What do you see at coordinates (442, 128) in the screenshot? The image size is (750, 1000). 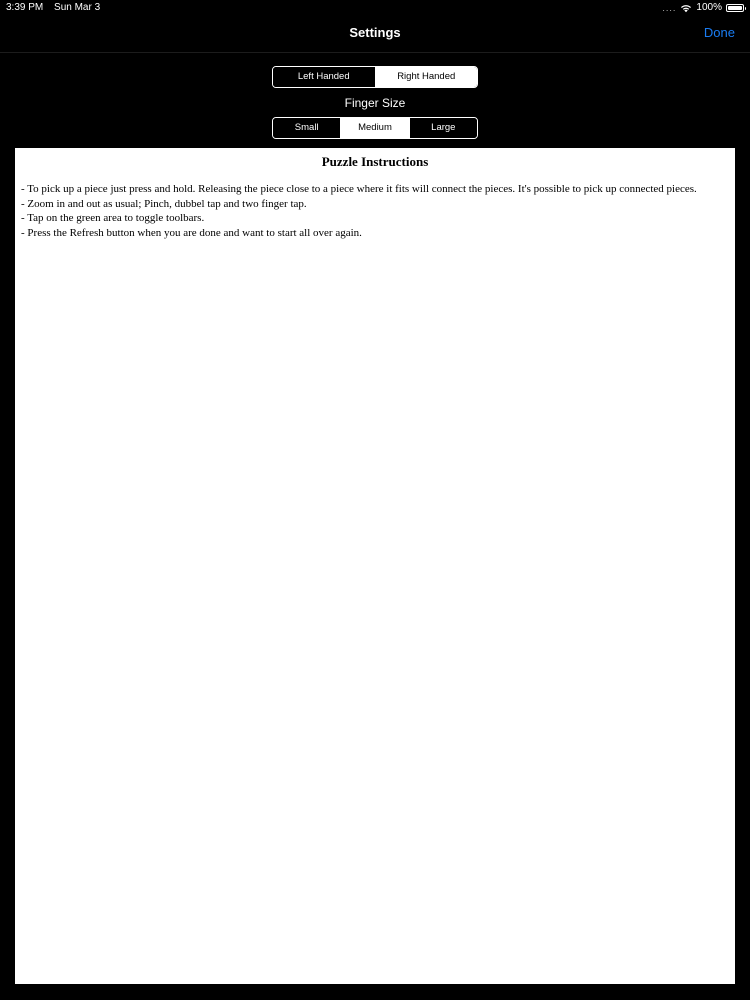 I see `segment-large: Large` at bounding box center [442, 128].